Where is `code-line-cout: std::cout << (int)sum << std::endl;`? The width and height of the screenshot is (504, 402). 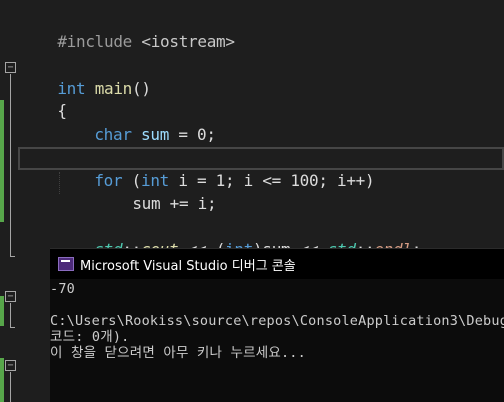 code-line-cout: std::cout << (int)sum << std::endl; is located at coordinates (239, 238).